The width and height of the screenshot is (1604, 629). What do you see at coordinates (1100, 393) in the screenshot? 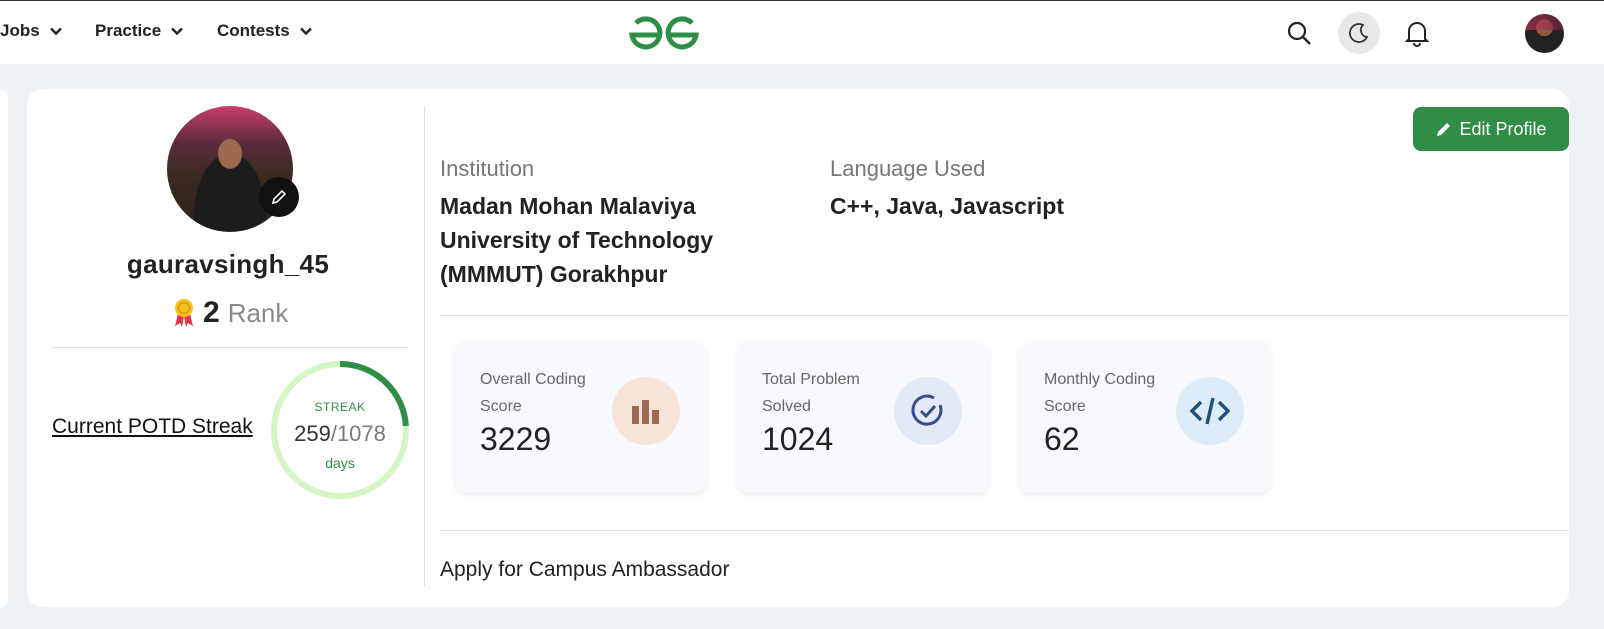
I see `stat-title: Monthly Coding Score` at bounding box center [1100, 393].